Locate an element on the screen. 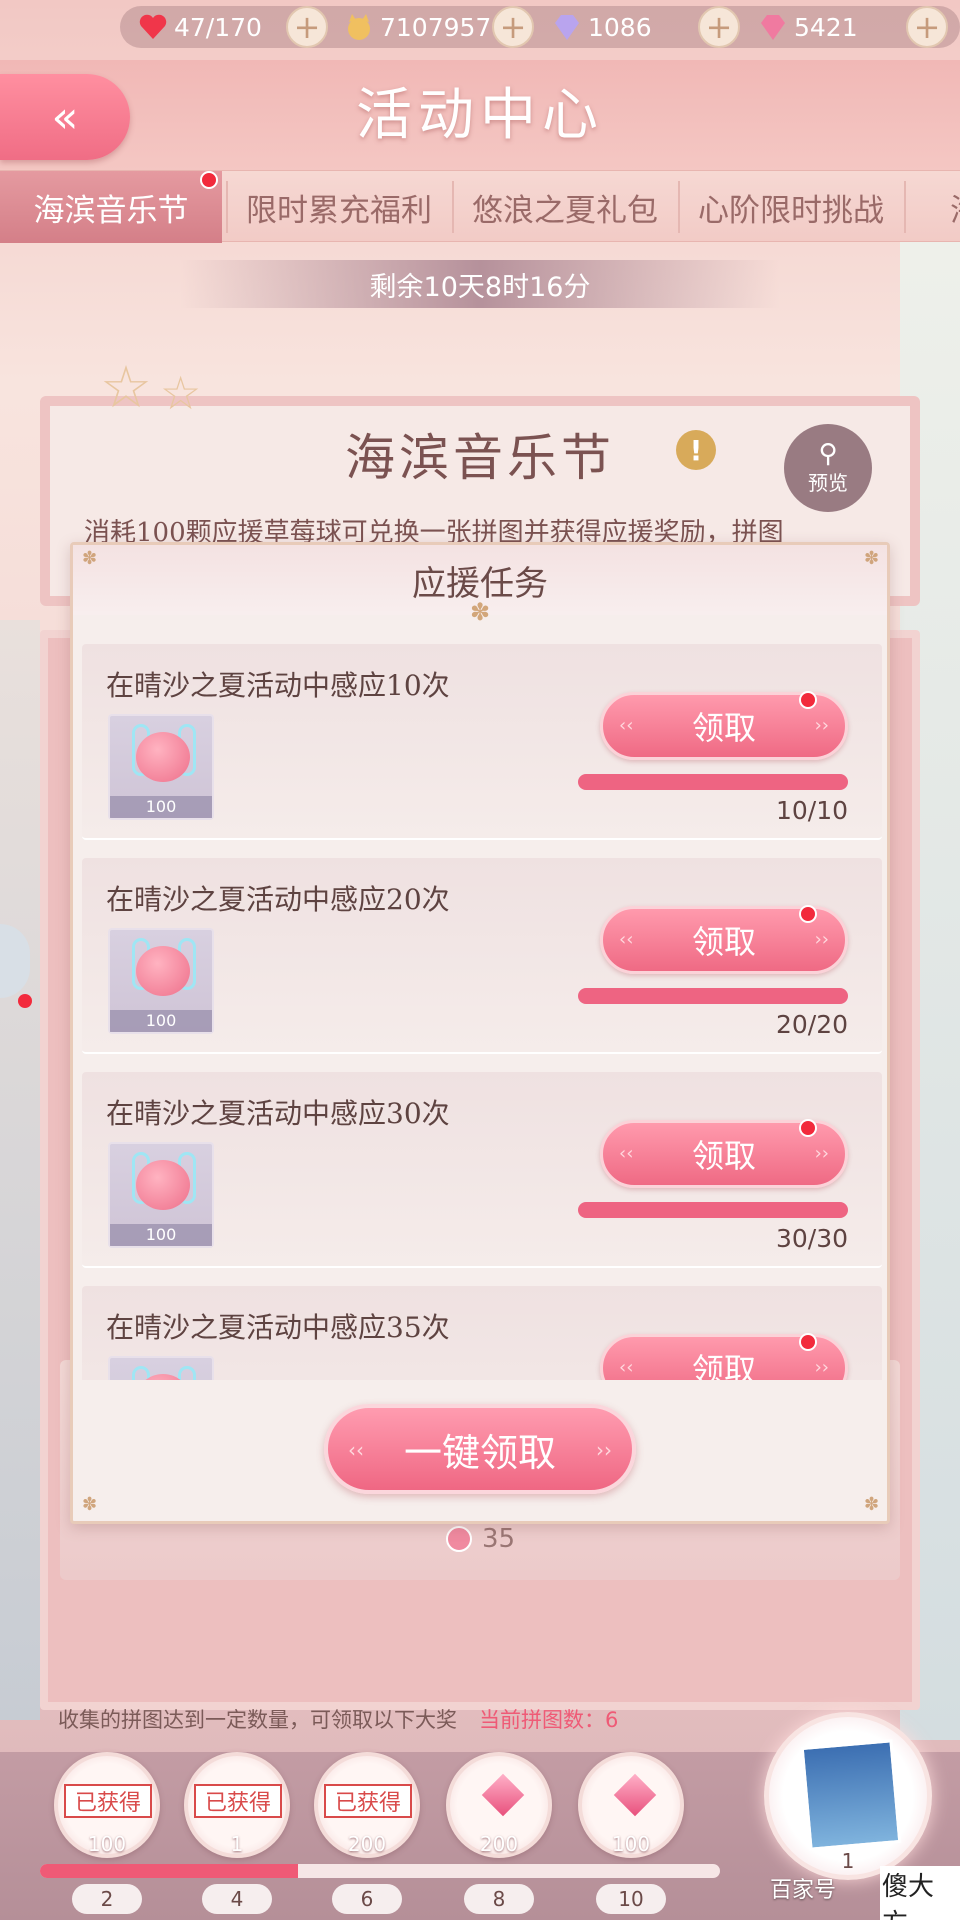 The image size is (960, 1920). tab-beach-music-festival: 海滨音乐节 is located at coordinates (111, 207).